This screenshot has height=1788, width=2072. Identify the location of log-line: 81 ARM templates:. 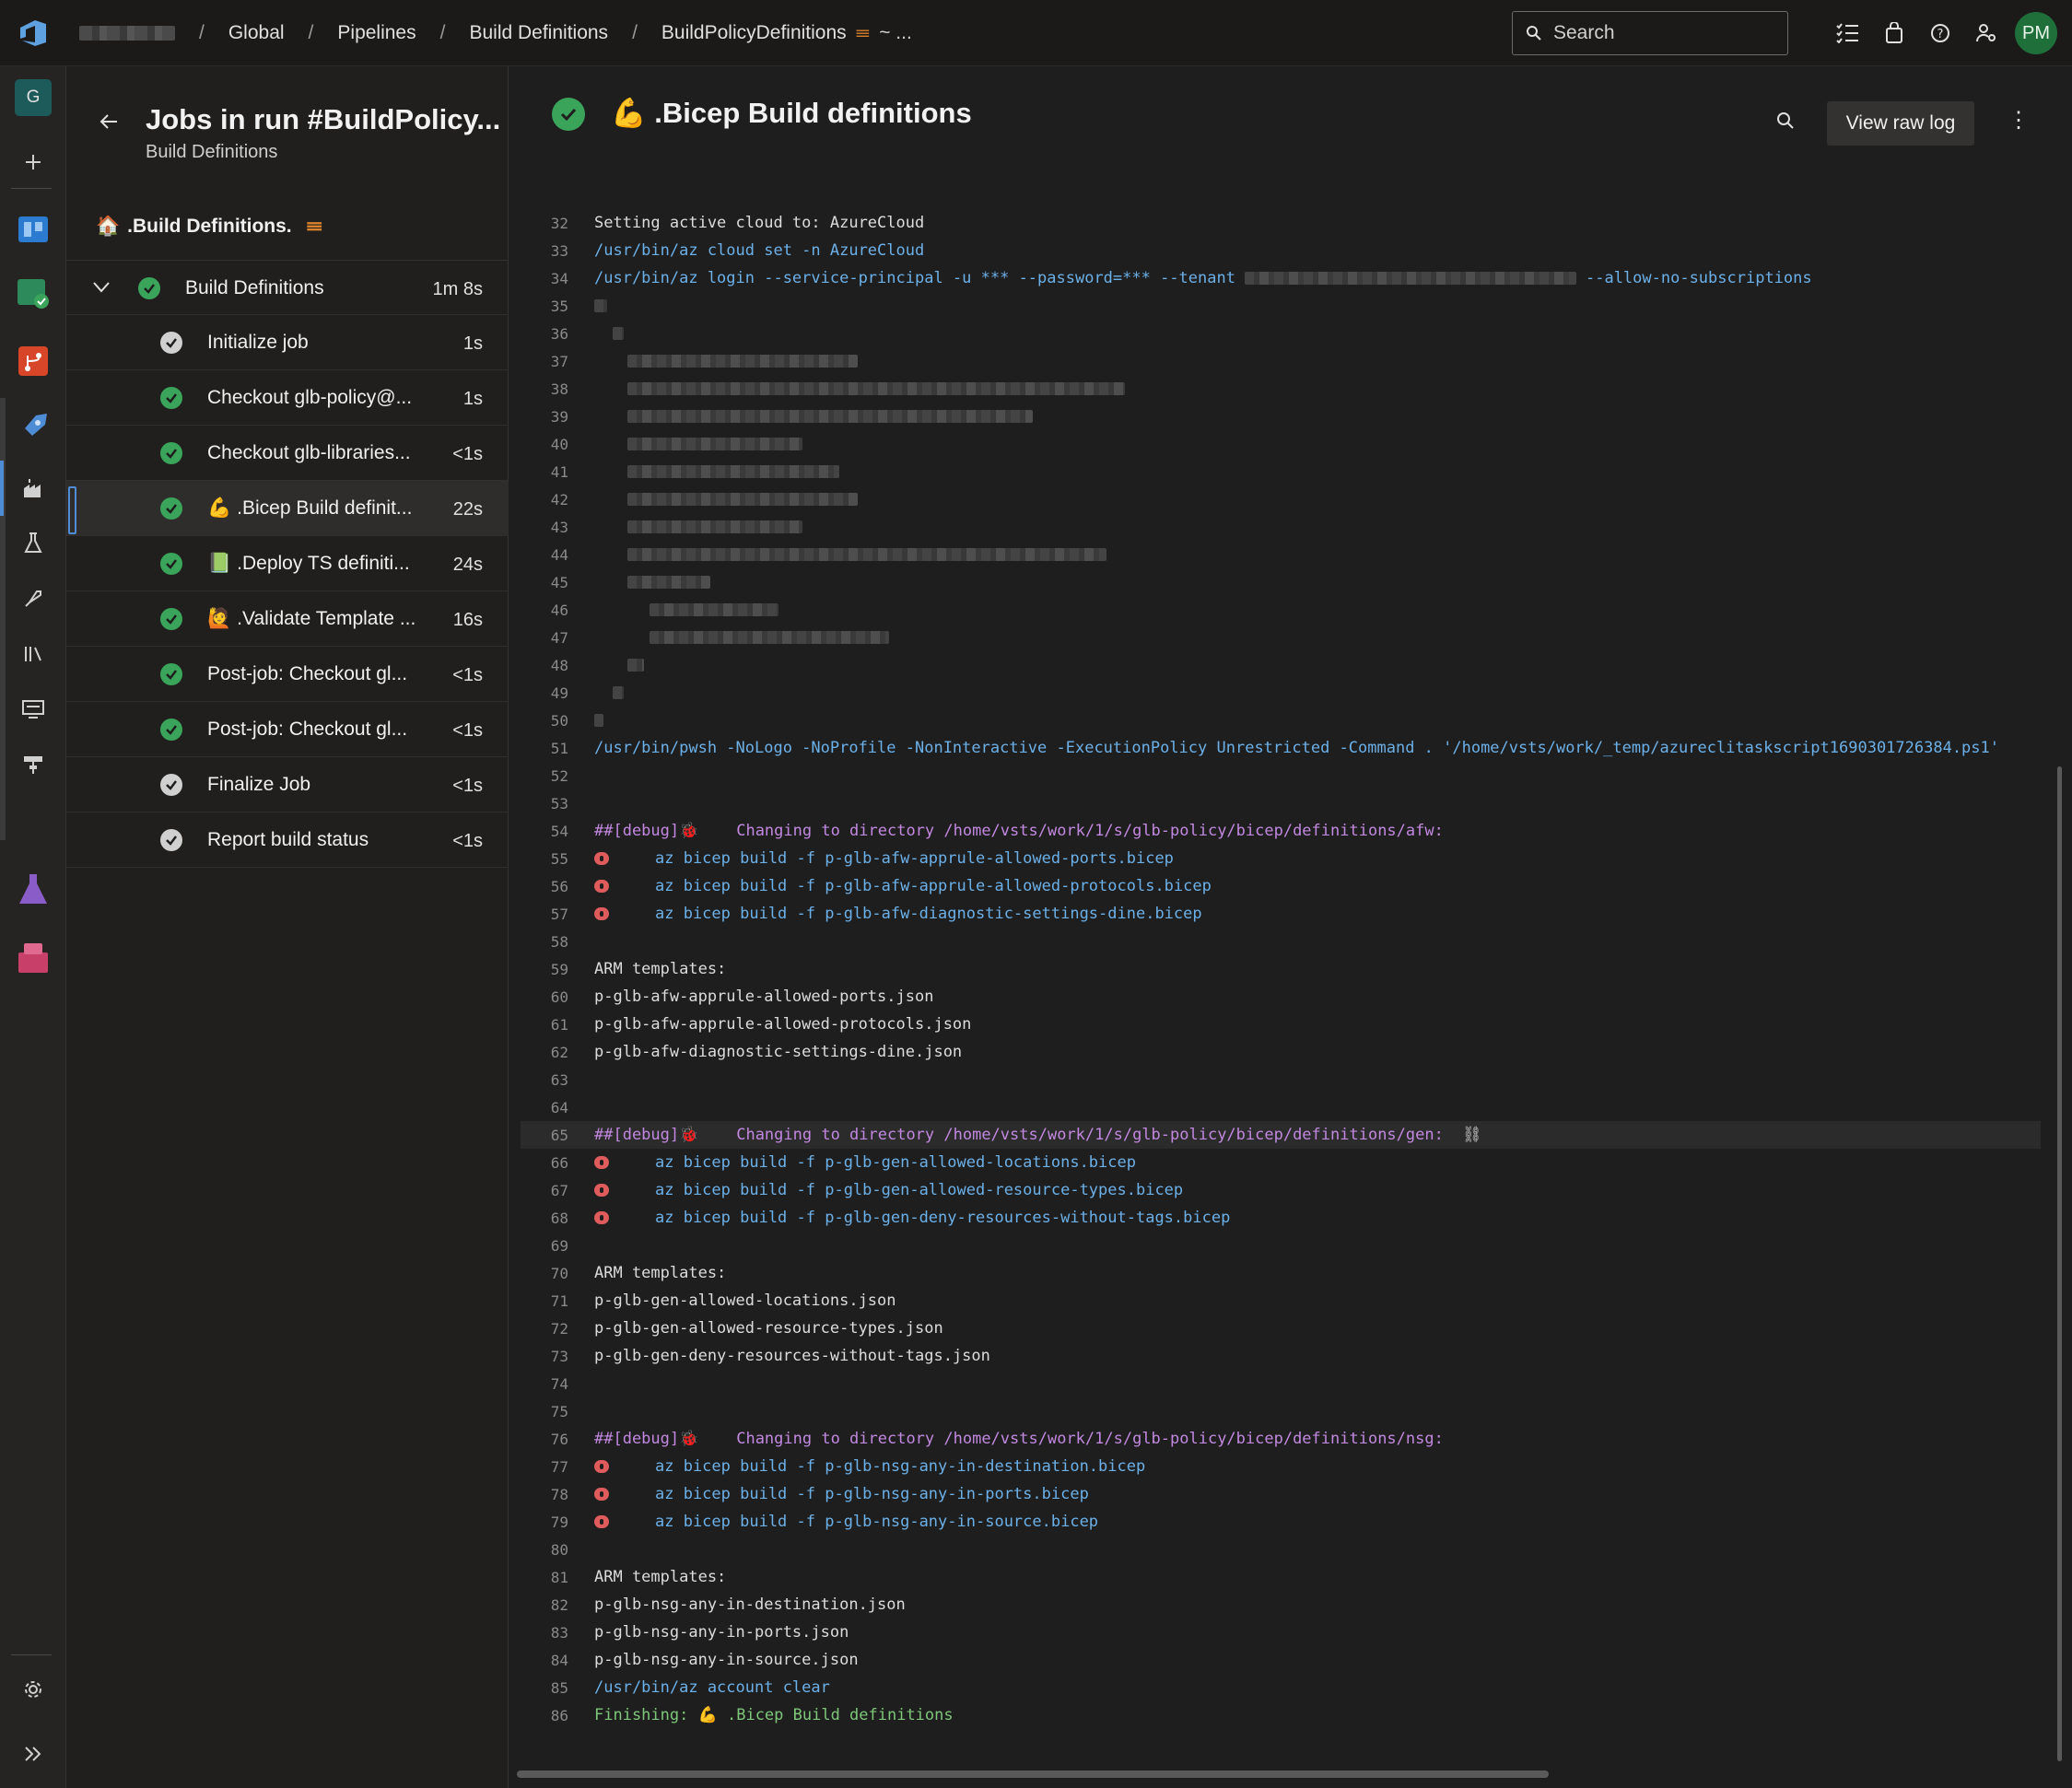
(1281, 1577).